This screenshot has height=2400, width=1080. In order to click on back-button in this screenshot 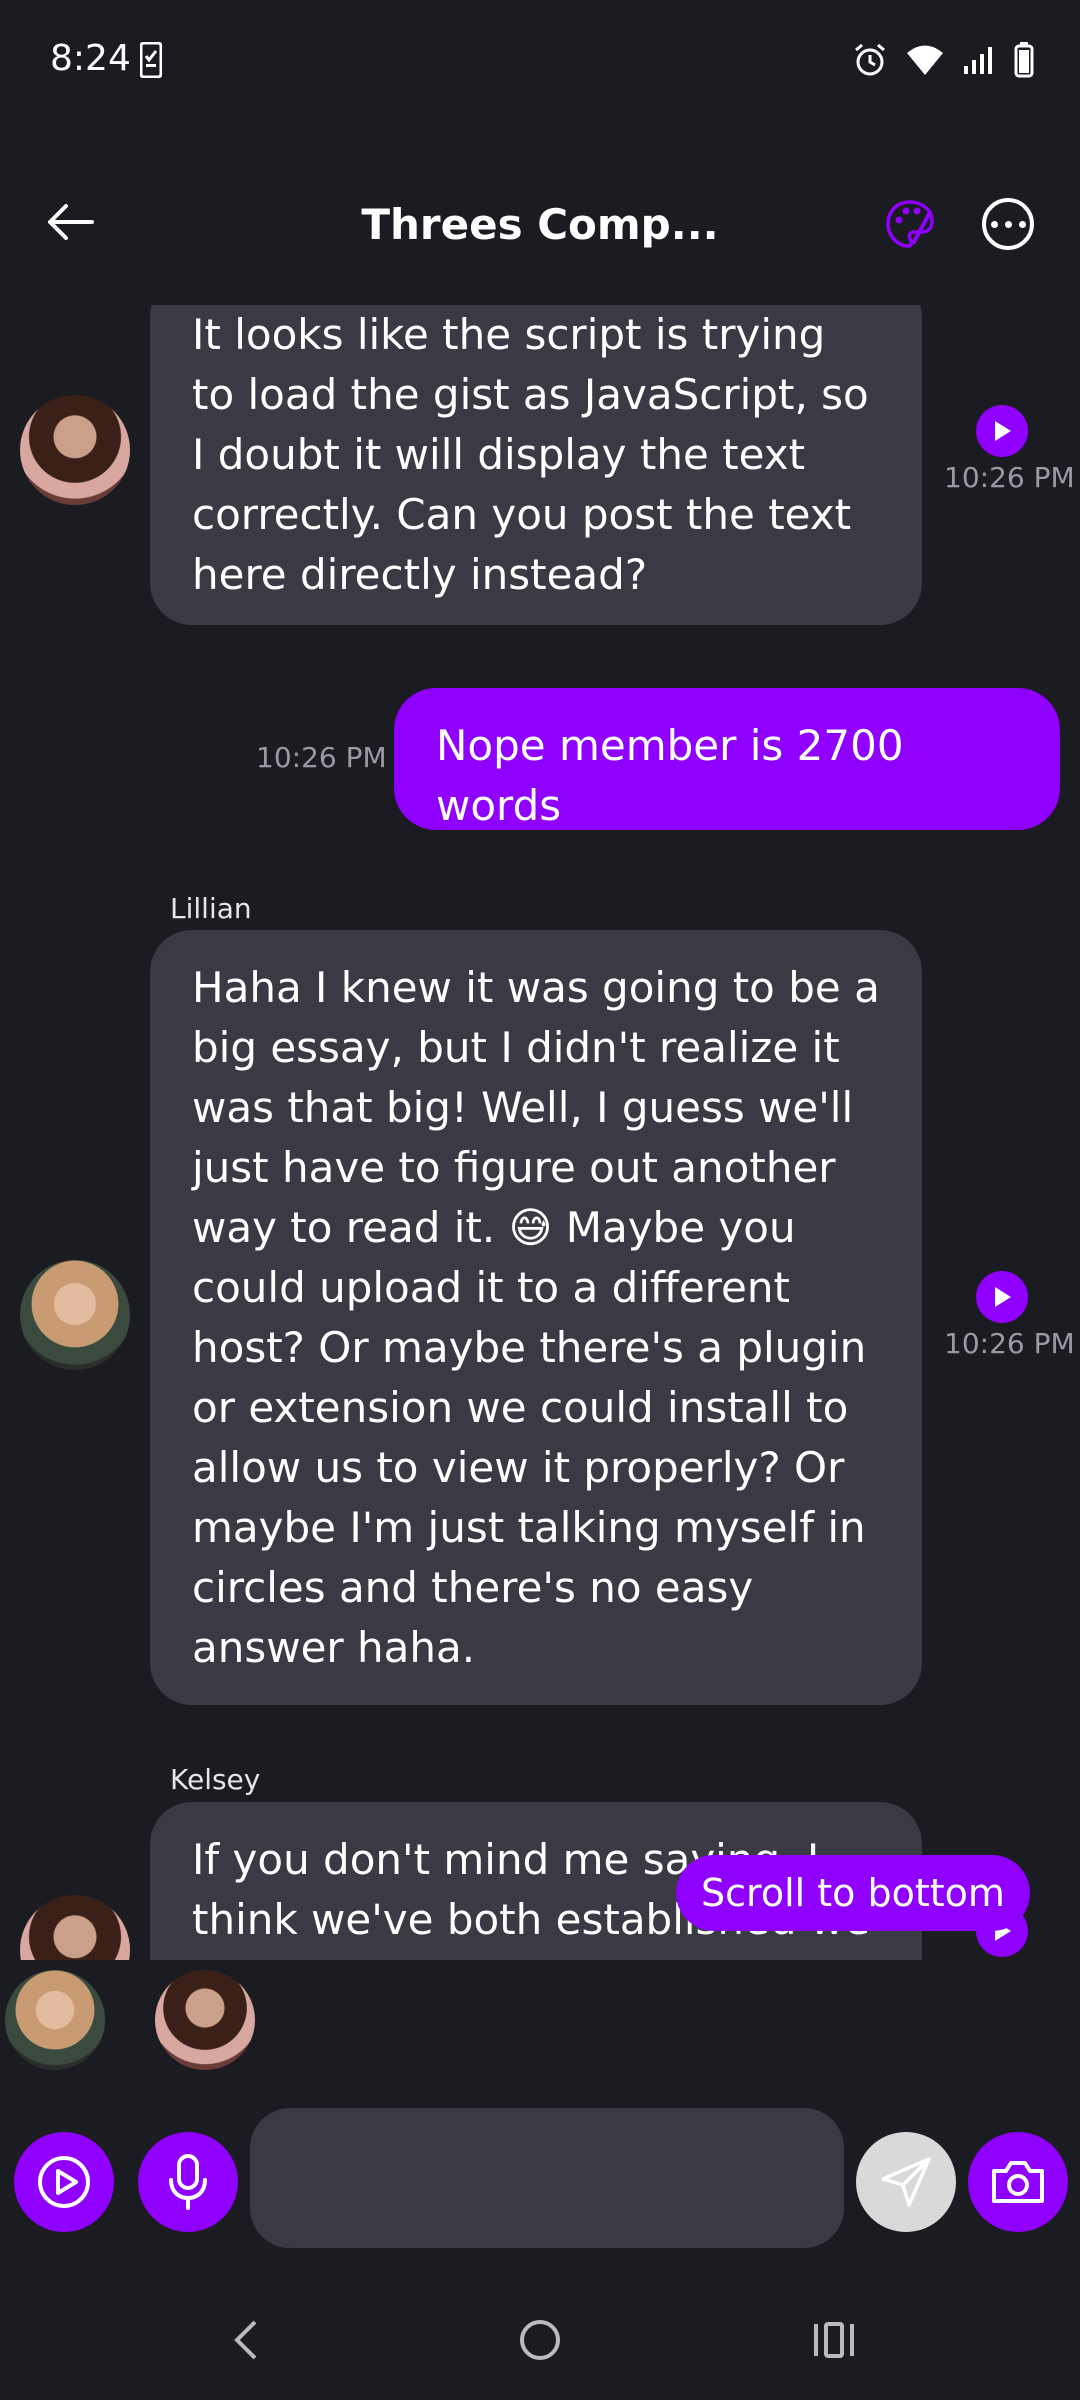, I will do `click(70, 222)`.